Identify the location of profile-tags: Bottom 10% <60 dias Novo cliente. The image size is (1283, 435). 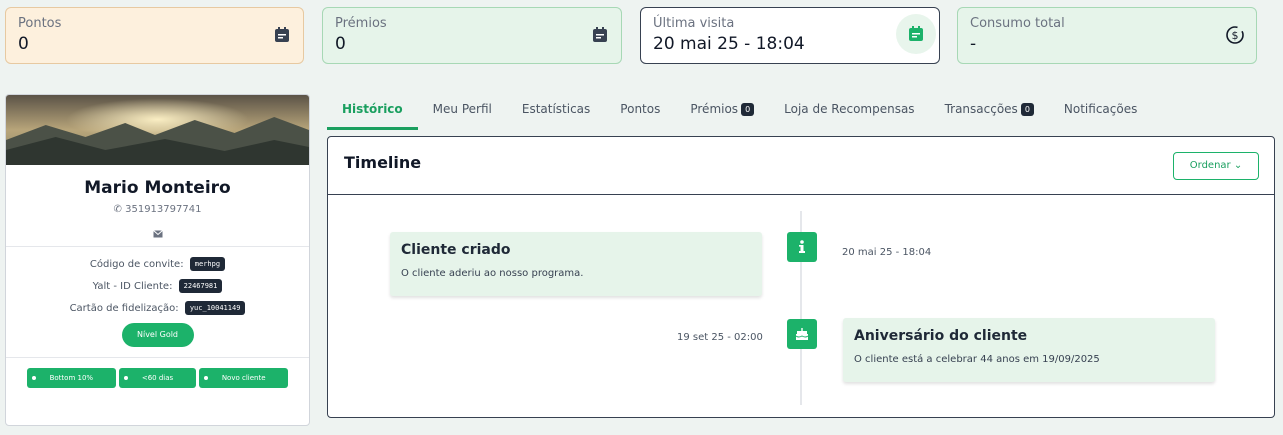
(157, 378).